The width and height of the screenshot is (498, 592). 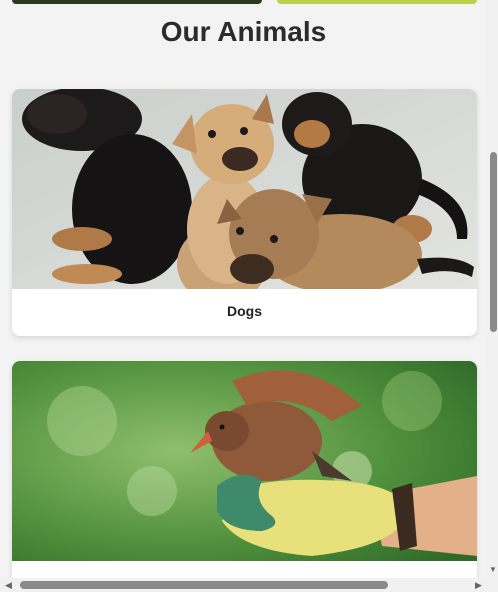 I want to click on scroll-down-arrow-icon: ▼, so click(x=493, y=570).